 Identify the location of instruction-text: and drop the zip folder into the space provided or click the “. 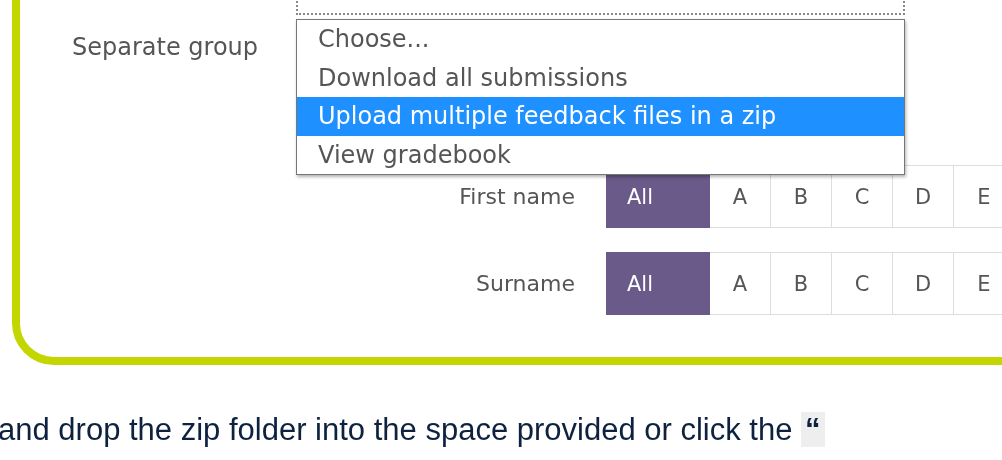
(501, 430).